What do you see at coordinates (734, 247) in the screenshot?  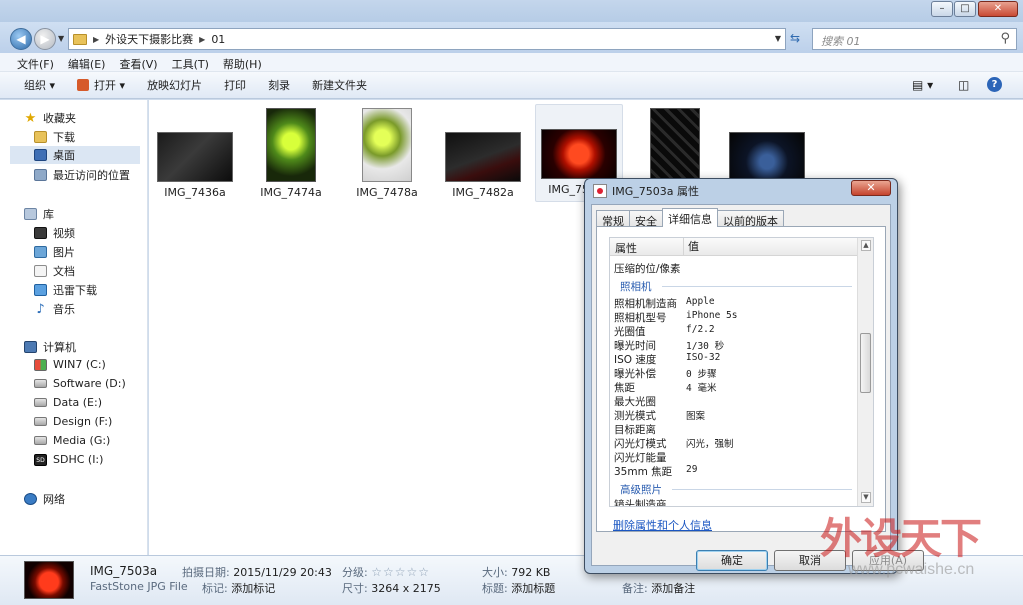 I see `property-list-header: 属性 值` at bounding box center [734, 247].